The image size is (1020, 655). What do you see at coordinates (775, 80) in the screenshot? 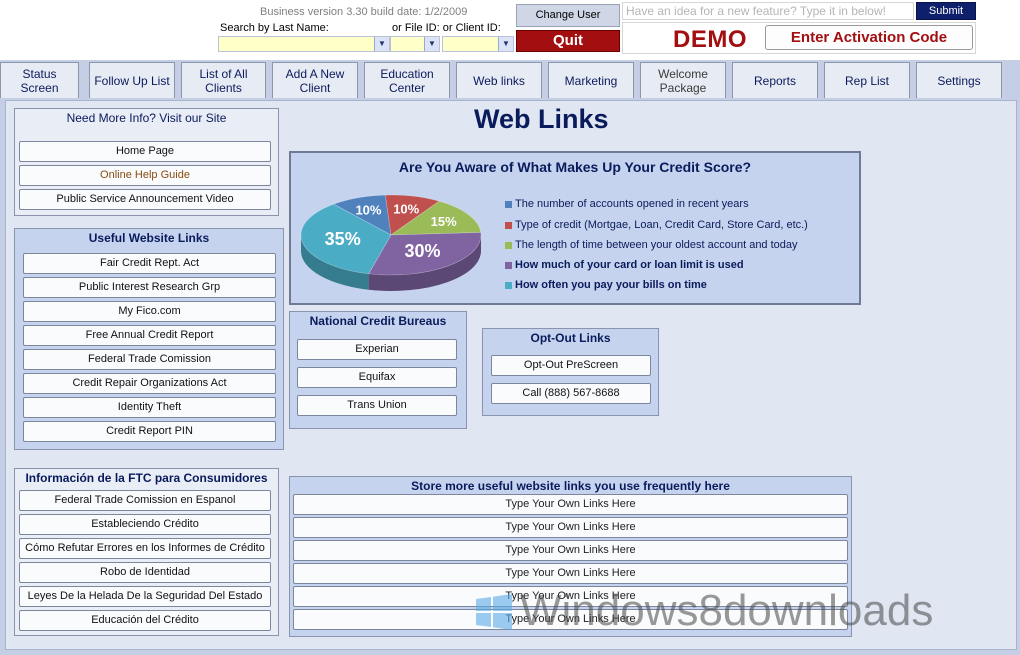
I see `tab-reports: Reports` at bounding box center [775, 80].